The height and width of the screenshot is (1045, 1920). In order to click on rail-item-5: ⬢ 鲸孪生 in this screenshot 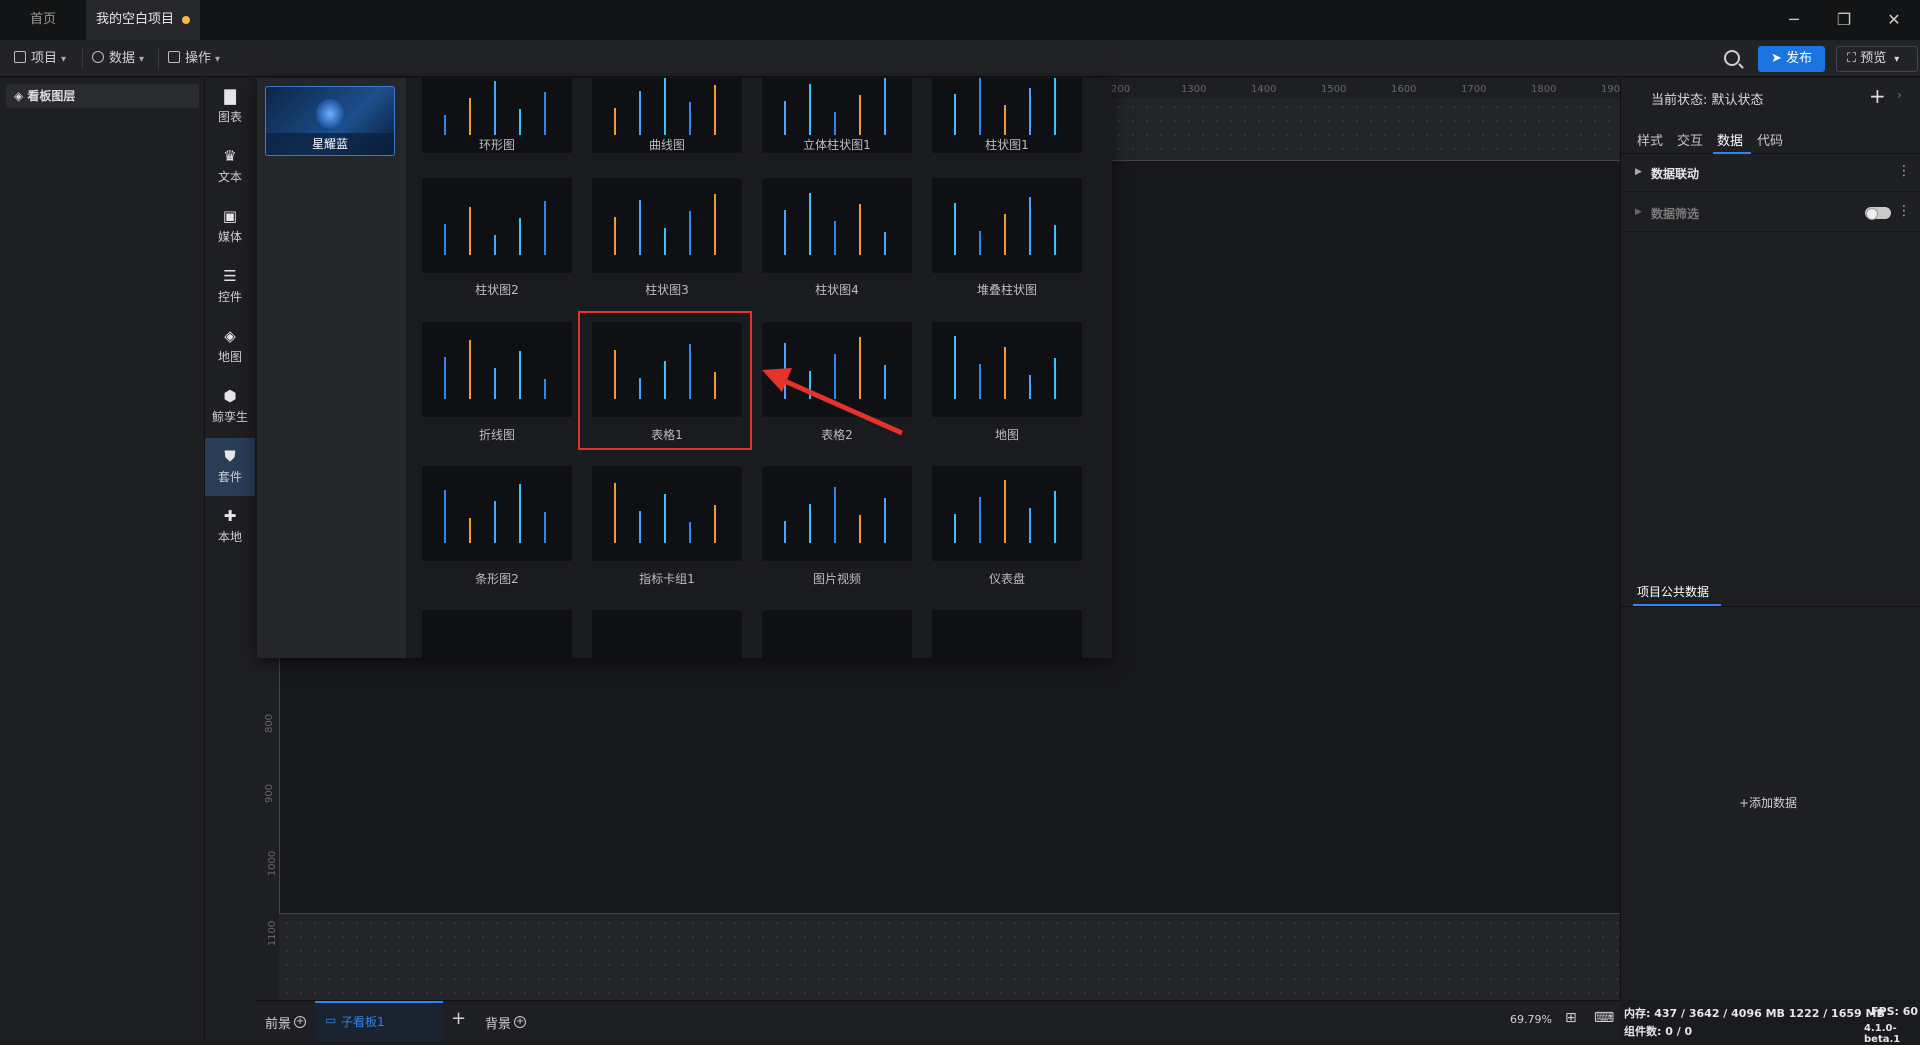, I will do `click(230, 407)`.